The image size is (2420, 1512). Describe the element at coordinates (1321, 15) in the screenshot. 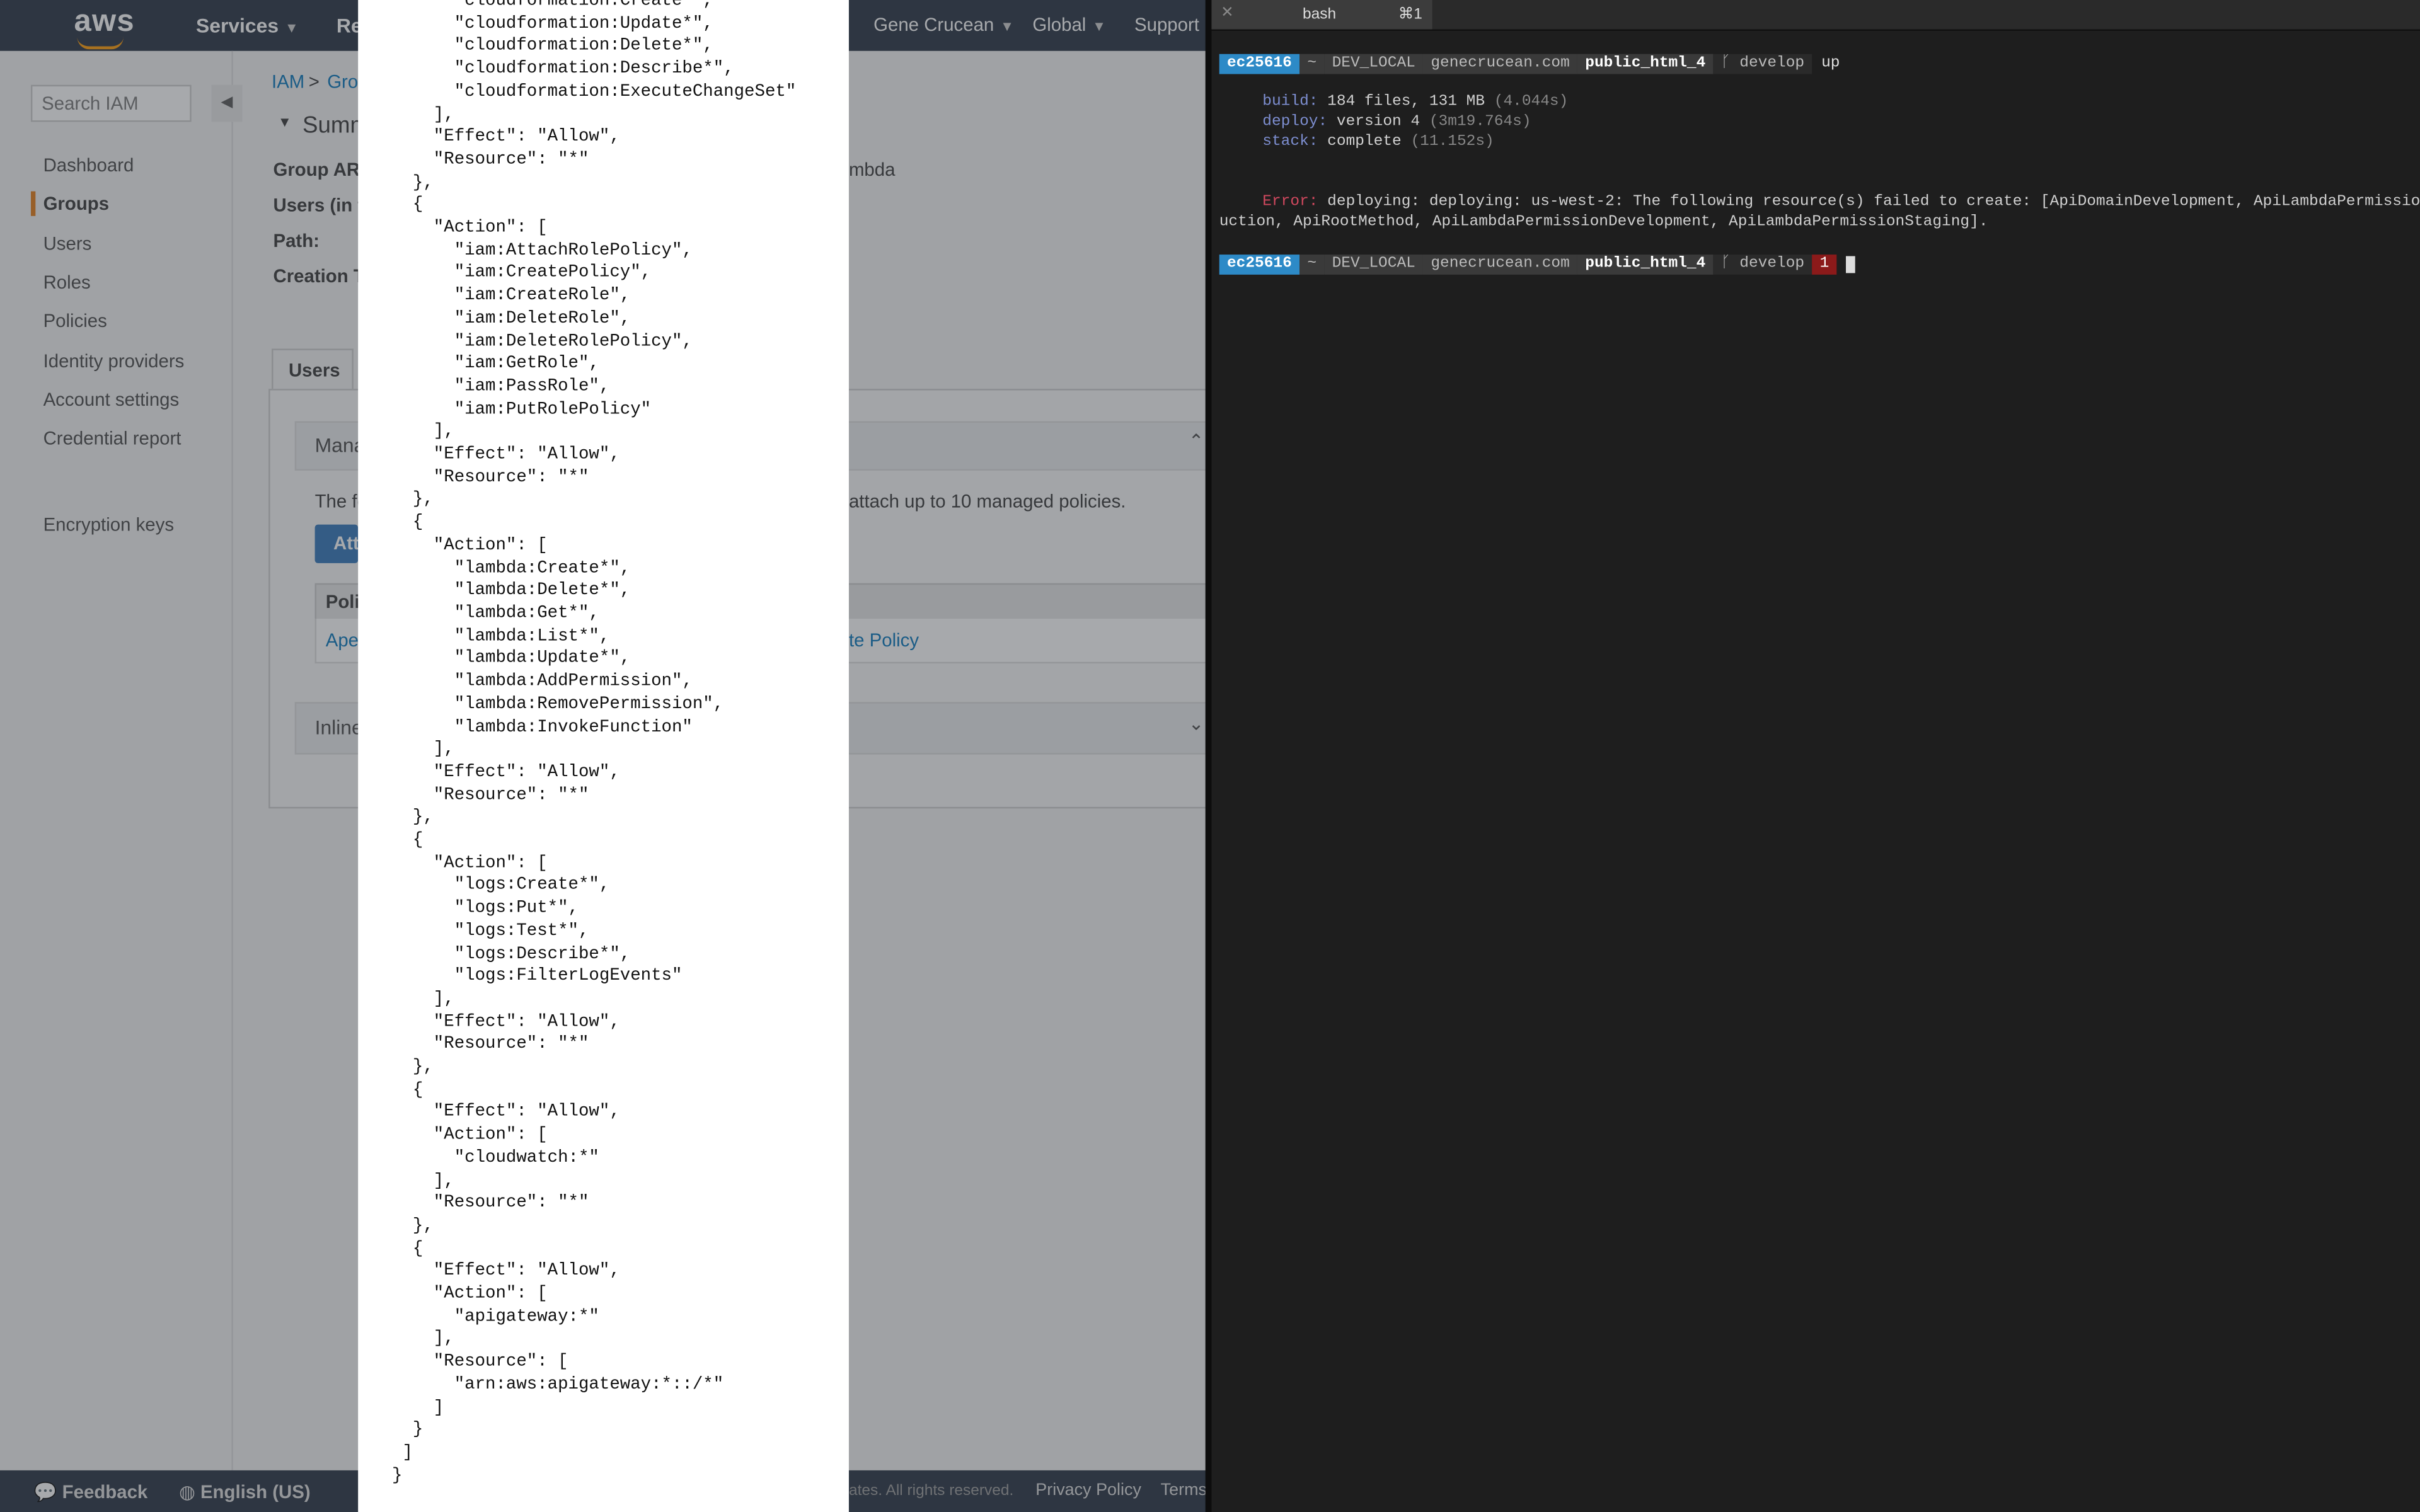

I see `terminal-tab: ✕ bash ⌘1` at that location.